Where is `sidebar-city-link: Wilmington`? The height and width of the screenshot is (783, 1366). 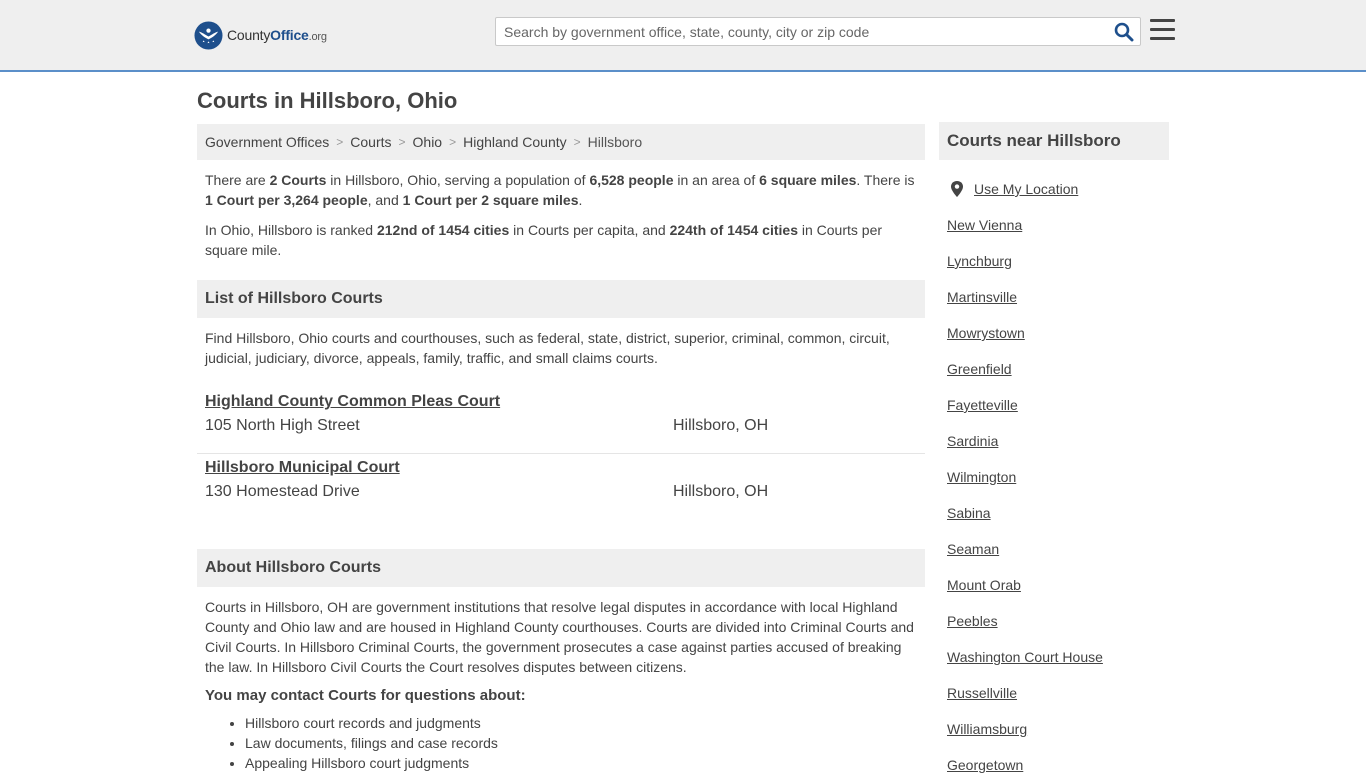
sidebar-city-link: Wilmington is located at coordinates (981, 477).